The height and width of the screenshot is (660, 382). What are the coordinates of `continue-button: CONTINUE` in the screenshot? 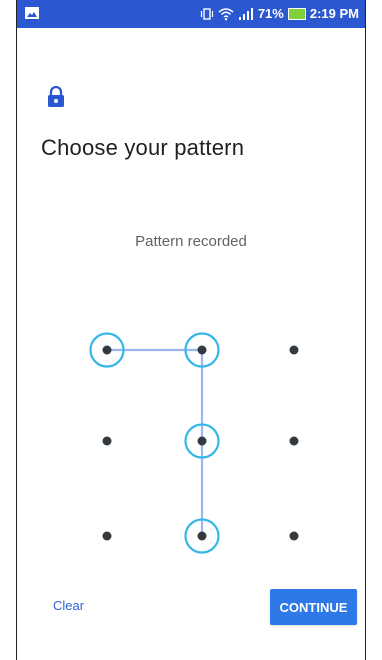 It's located at (313, 607).